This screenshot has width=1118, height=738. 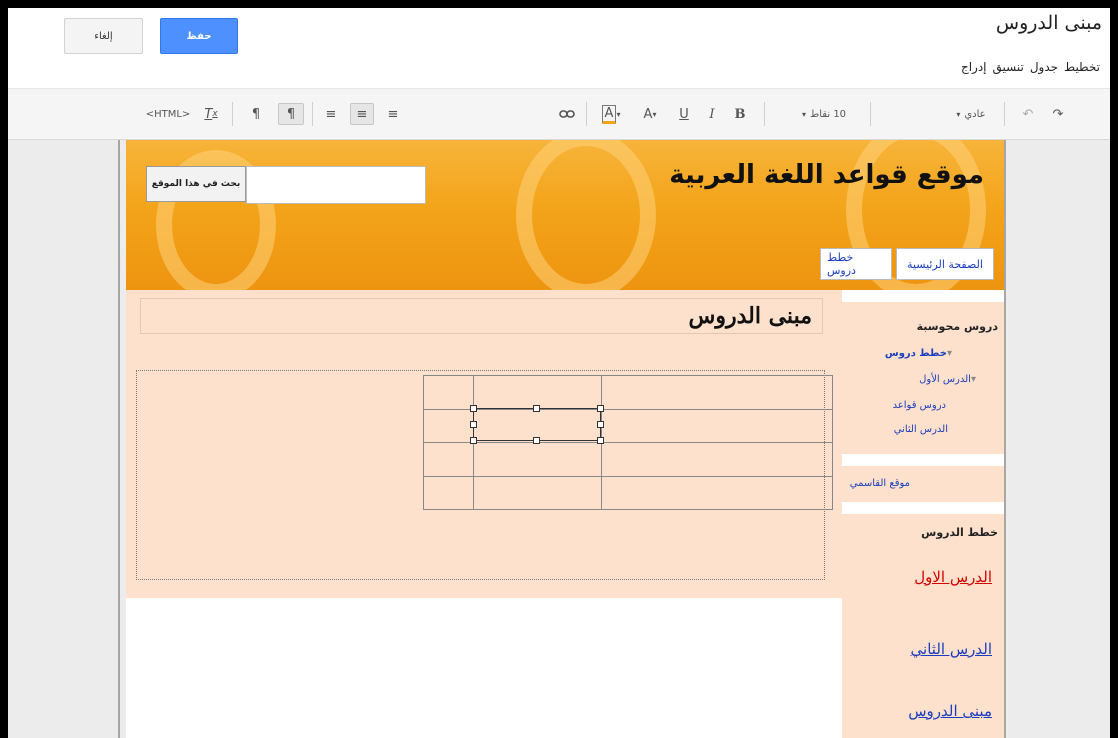 What do you see at coordinates (684, 114) in the screenshot?
I see `underline-button: U` at bounding box center [684, 114].